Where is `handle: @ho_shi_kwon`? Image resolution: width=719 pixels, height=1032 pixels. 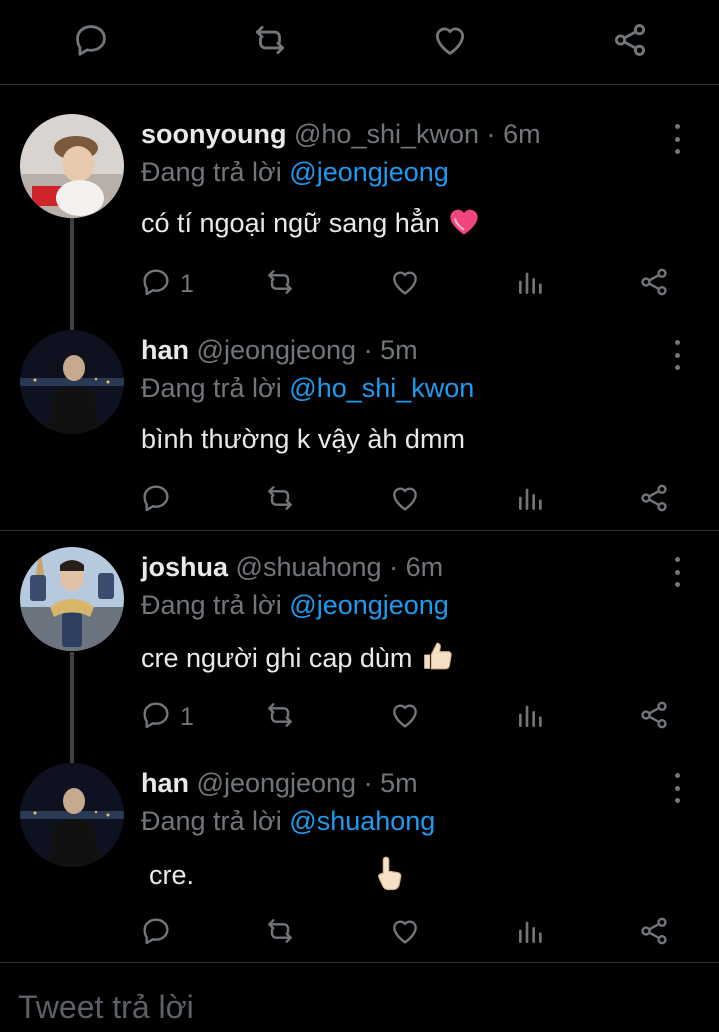 handle: @ho_shi_kwon is located at coordinates (386, 134).